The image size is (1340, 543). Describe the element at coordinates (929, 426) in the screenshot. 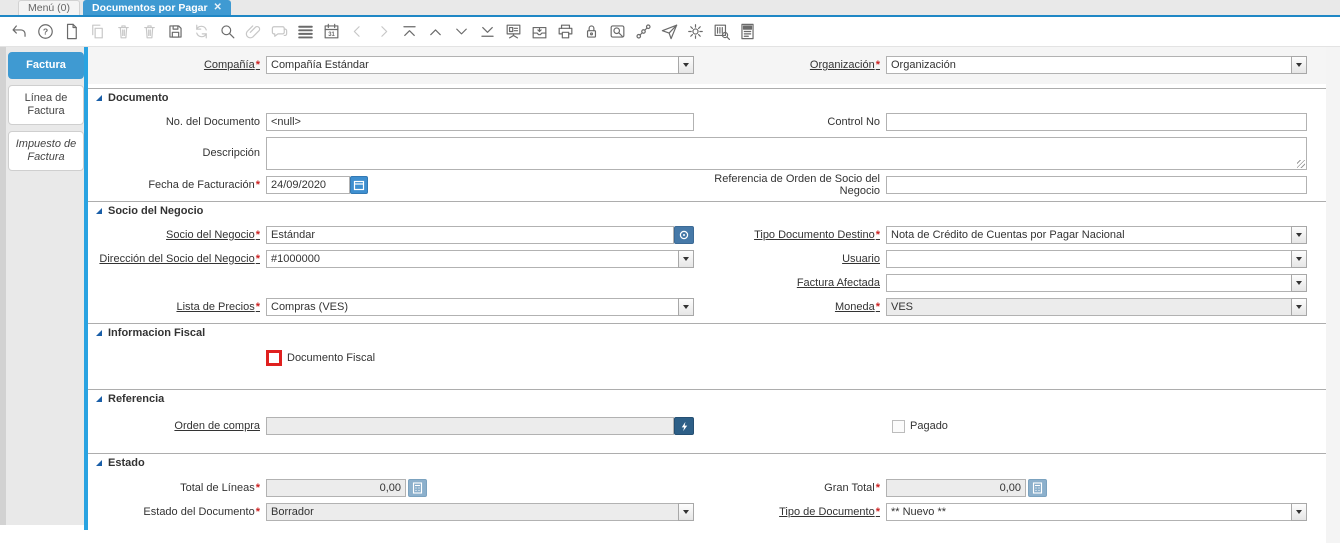

I see `pagado-label: Pagado` at that location.